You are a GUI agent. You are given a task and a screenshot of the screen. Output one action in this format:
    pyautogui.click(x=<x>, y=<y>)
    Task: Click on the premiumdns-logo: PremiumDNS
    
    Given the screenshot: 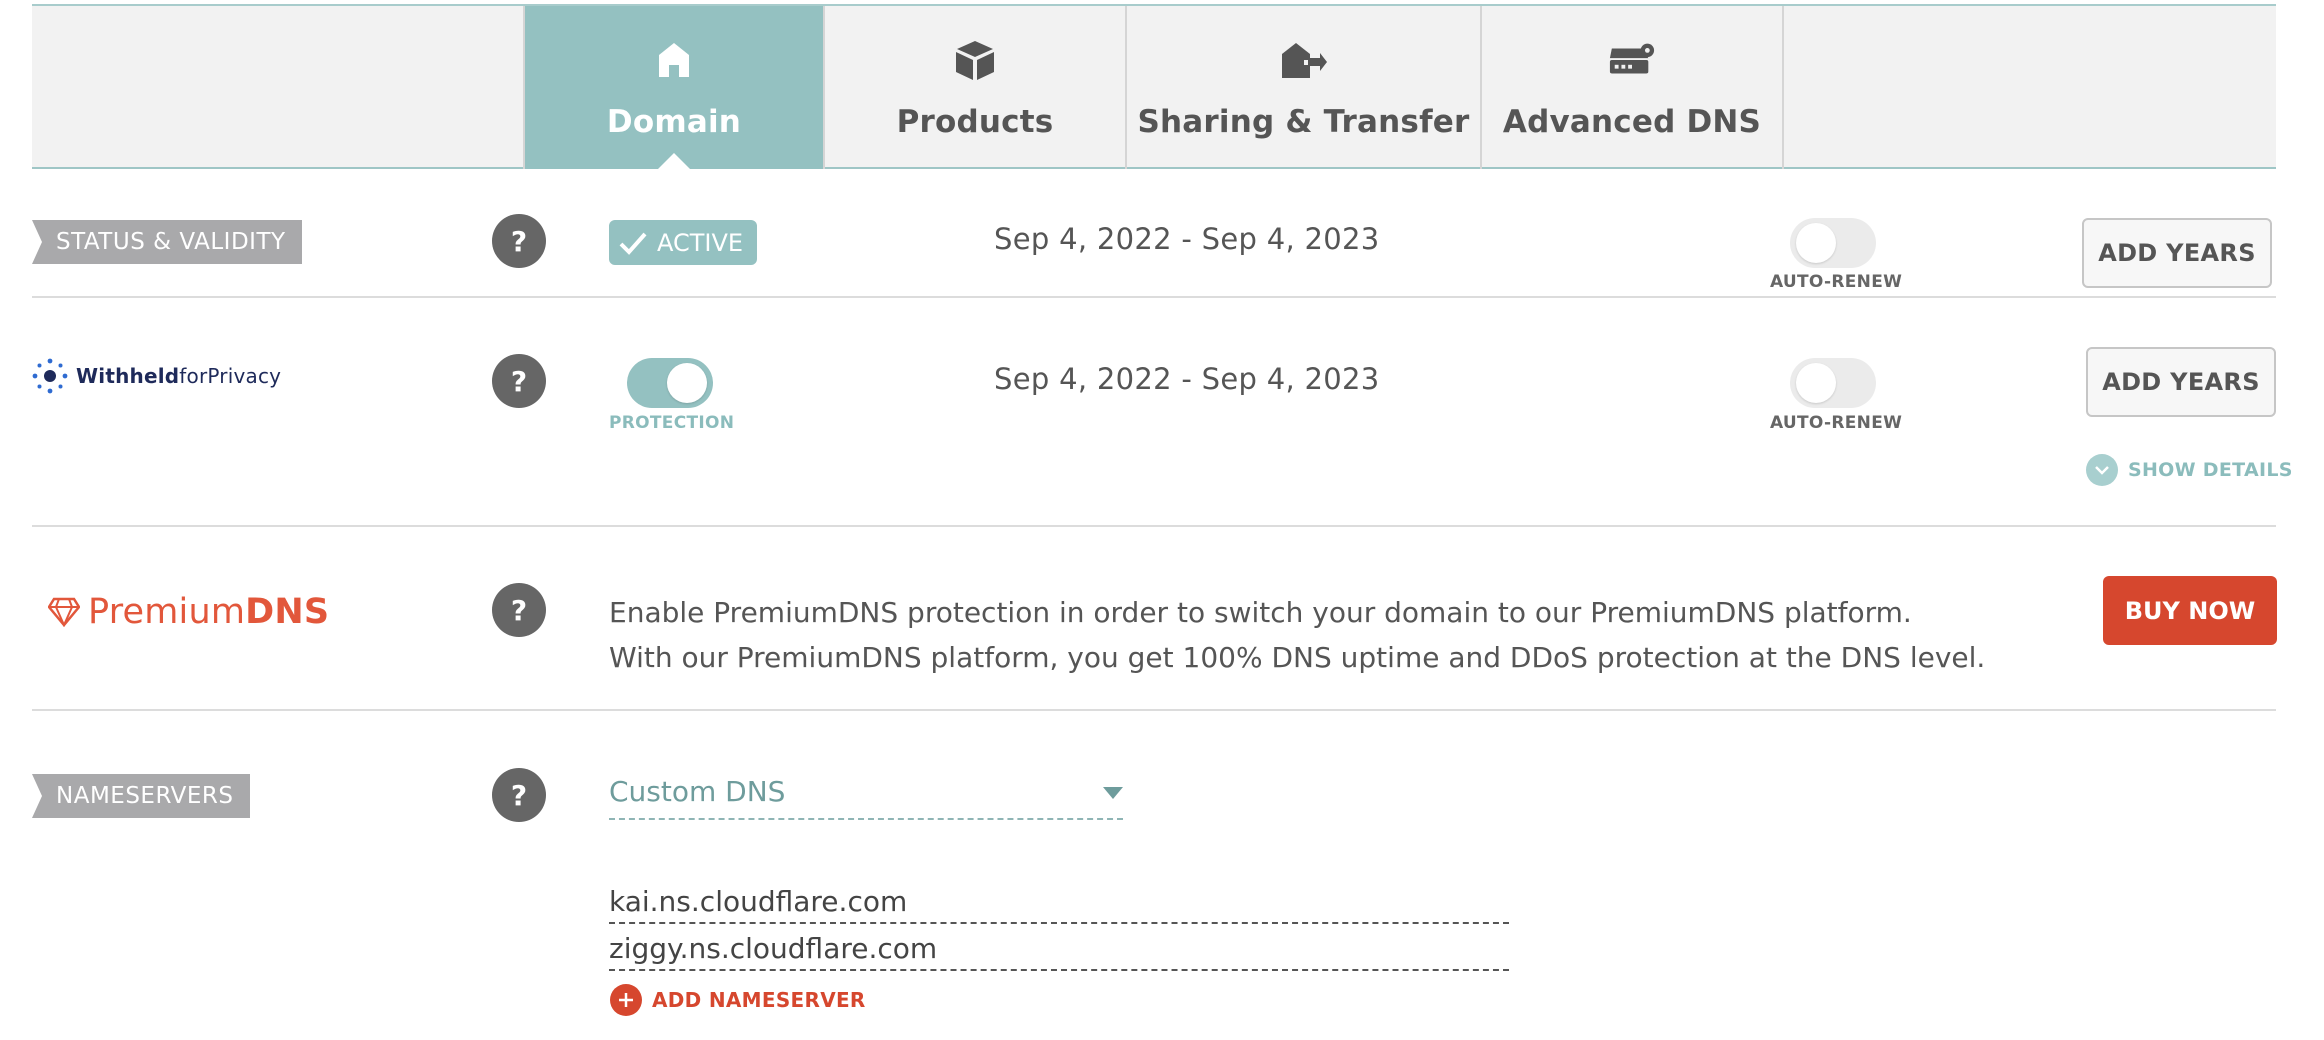 What is the action you would take?
    pyautogui.click(x=188, y=612)
    